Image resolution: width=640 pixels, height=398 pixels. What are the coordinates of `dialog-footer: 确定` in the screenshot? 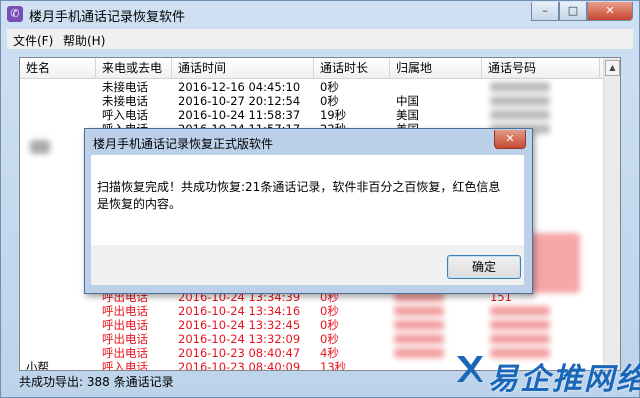 It's located at (307, 265).